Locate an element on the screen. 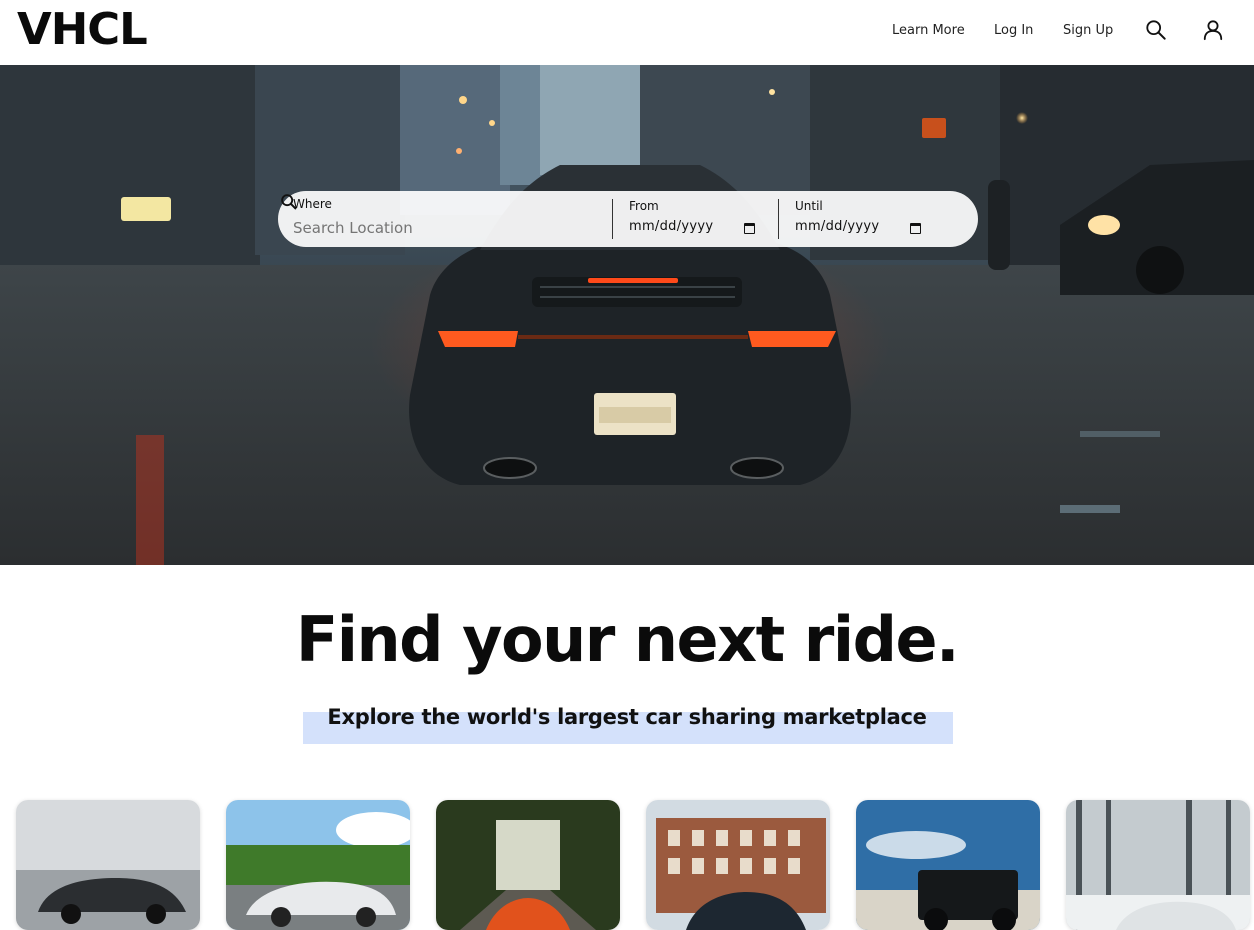  from-label: From is located at coordinates (644, 206).